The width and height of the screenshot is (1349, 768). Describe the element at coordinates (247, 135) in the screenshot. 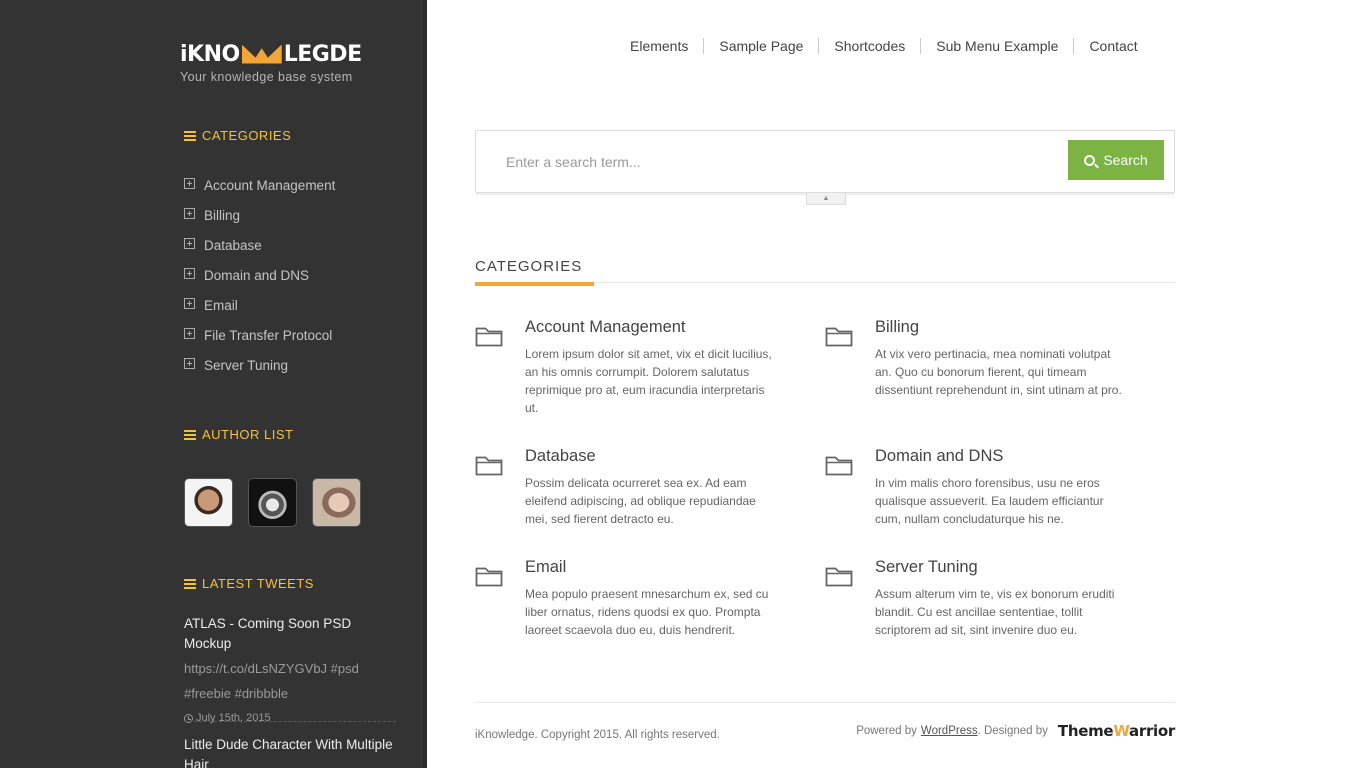

I see `widget-title-text: CATEGORIES` at that location.